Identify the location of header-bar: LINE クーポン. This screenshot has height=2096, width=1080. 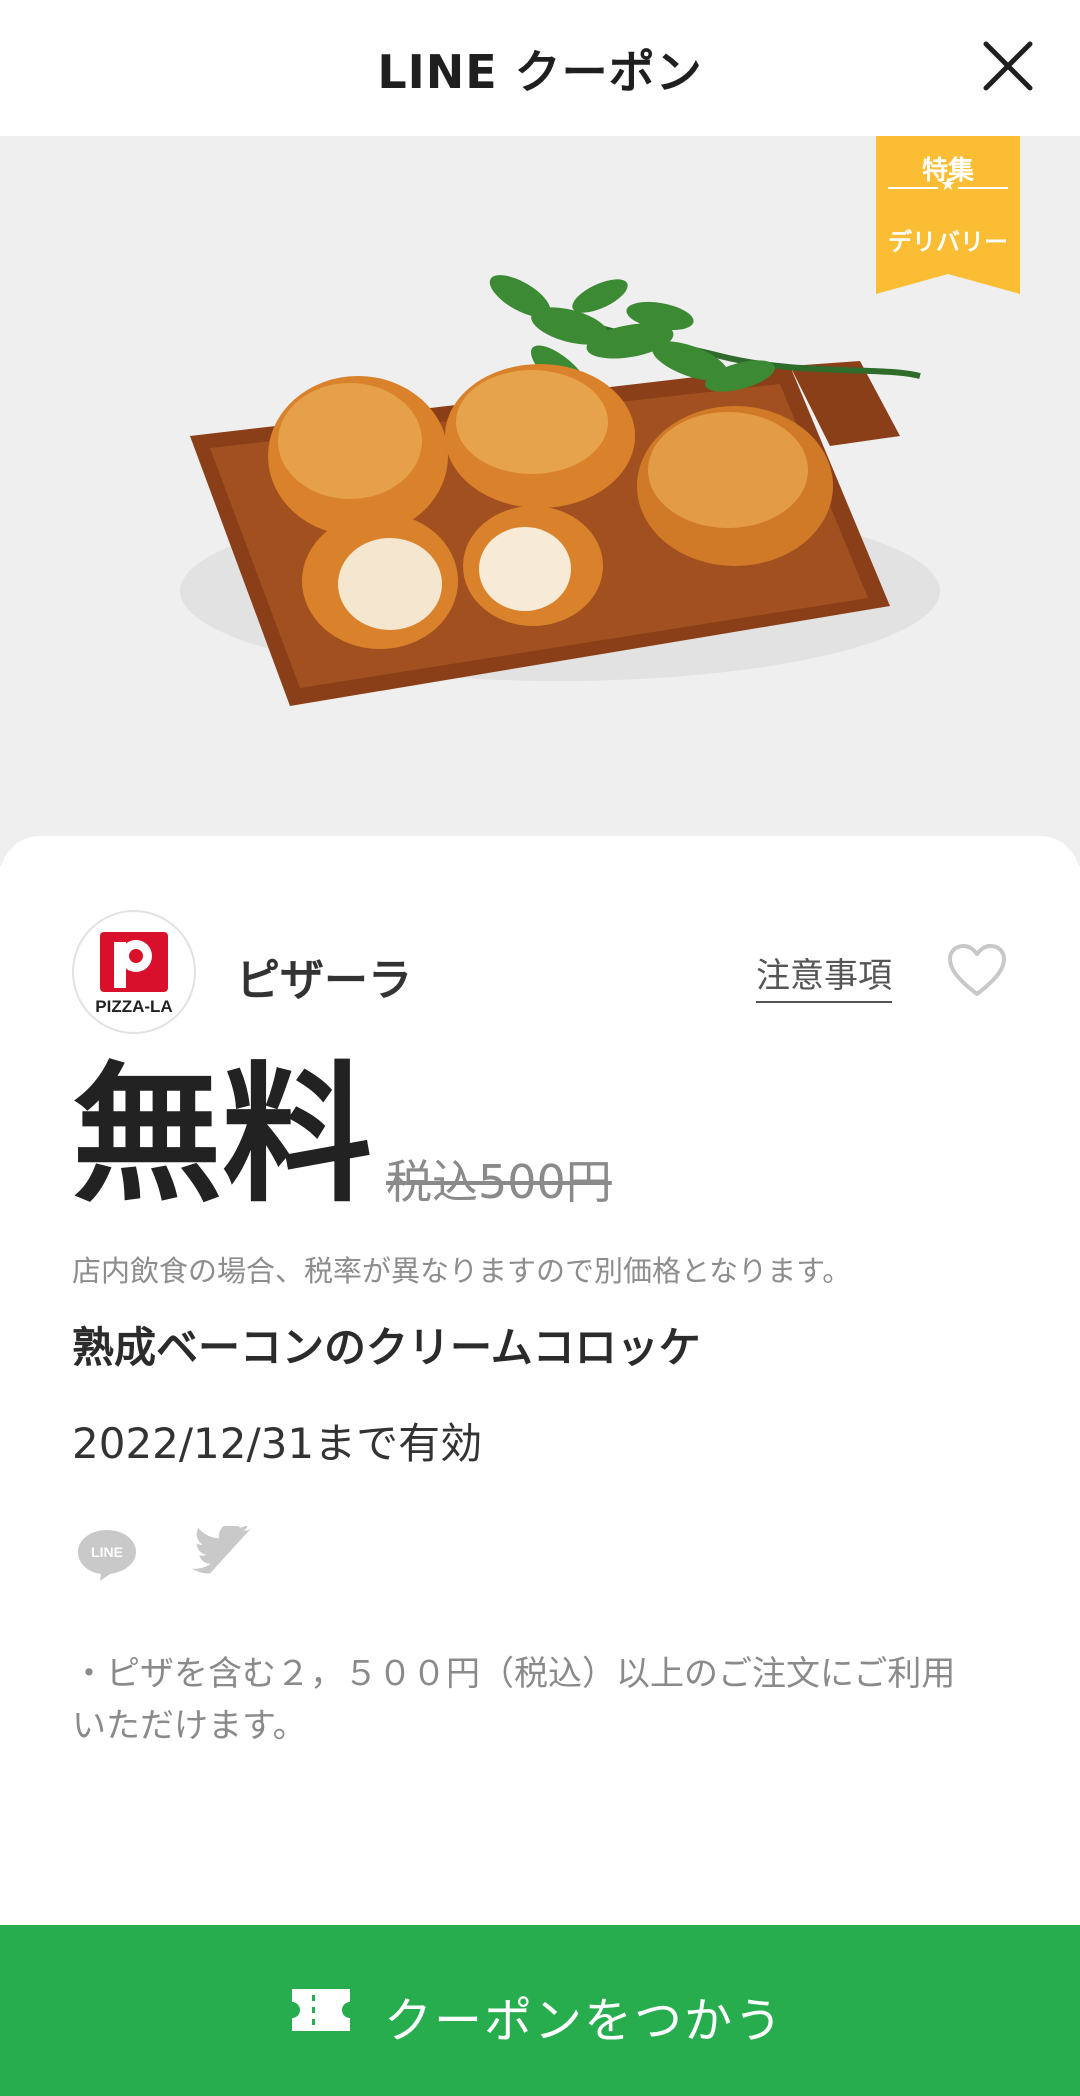
(540, 68).